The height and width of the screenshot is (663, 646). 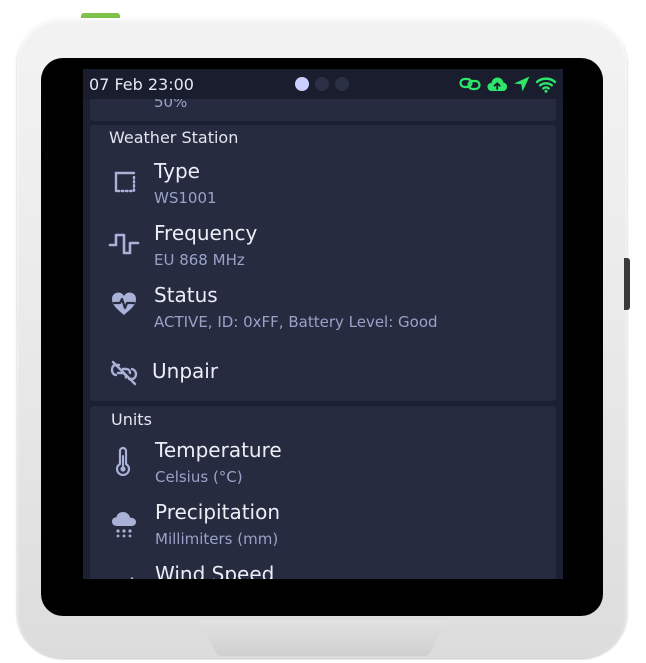 I want to click on wind-speed-title: Wind Speed, so click(x=215, y=570).